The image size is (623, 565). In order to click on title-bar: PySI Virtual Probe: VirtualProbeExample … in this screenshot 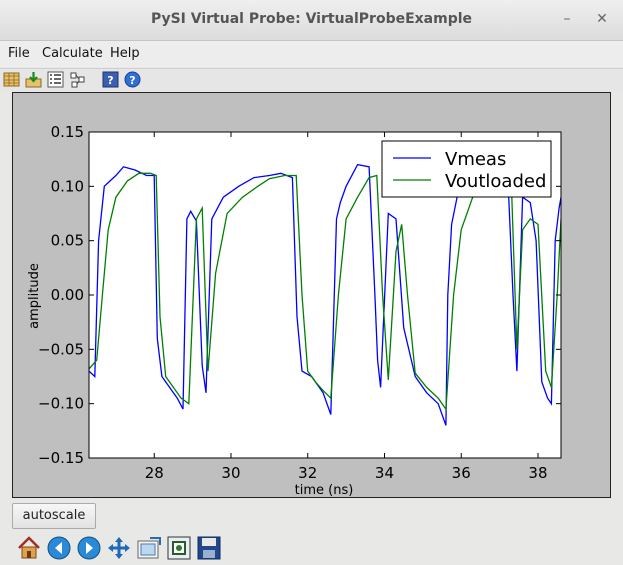, I will do `click(311, 20)`.